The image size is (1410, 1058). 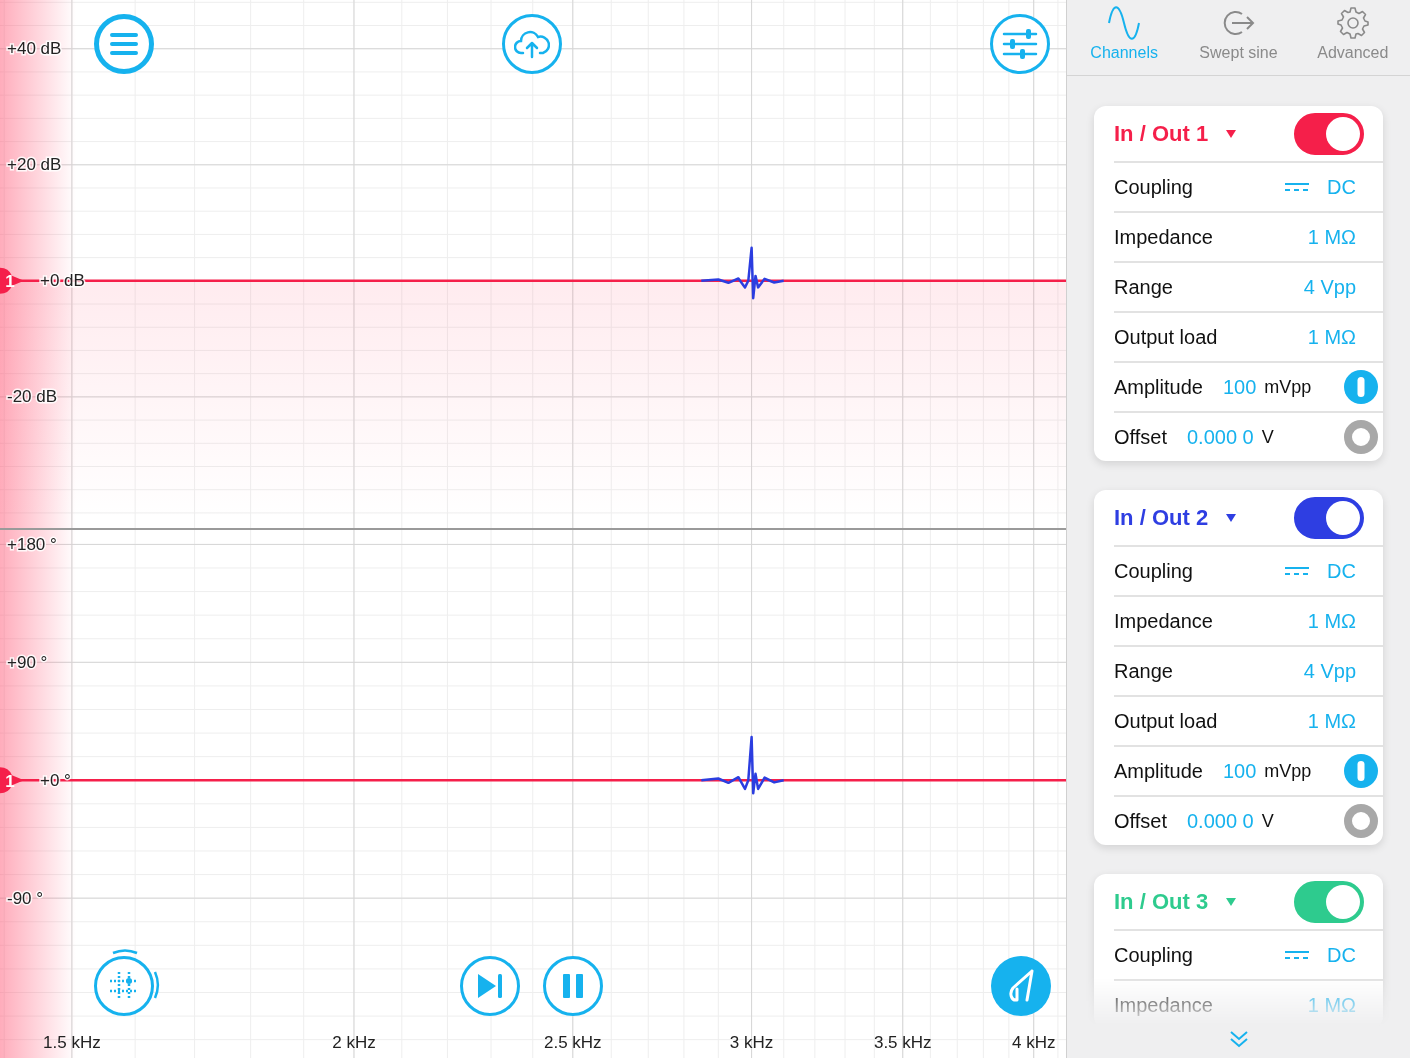 I want to click on axis-label: 3.5 kHz, so click(x=902, y=1042).